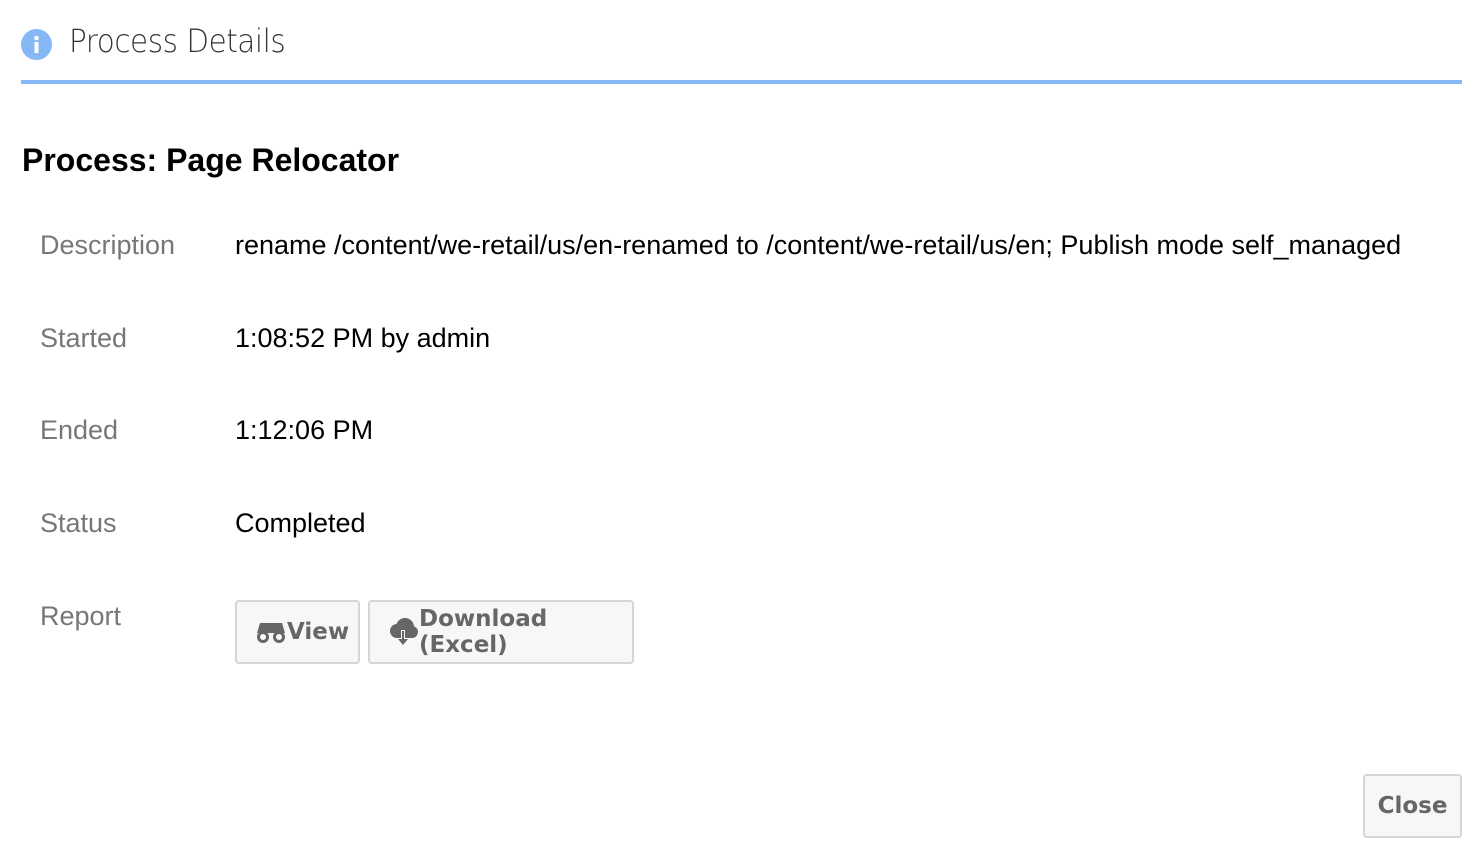  What do you see at coordinates (304, 430) in the screenshot?
I see `field-value: 1:12:06 PM` at bounding box center [304, 430].